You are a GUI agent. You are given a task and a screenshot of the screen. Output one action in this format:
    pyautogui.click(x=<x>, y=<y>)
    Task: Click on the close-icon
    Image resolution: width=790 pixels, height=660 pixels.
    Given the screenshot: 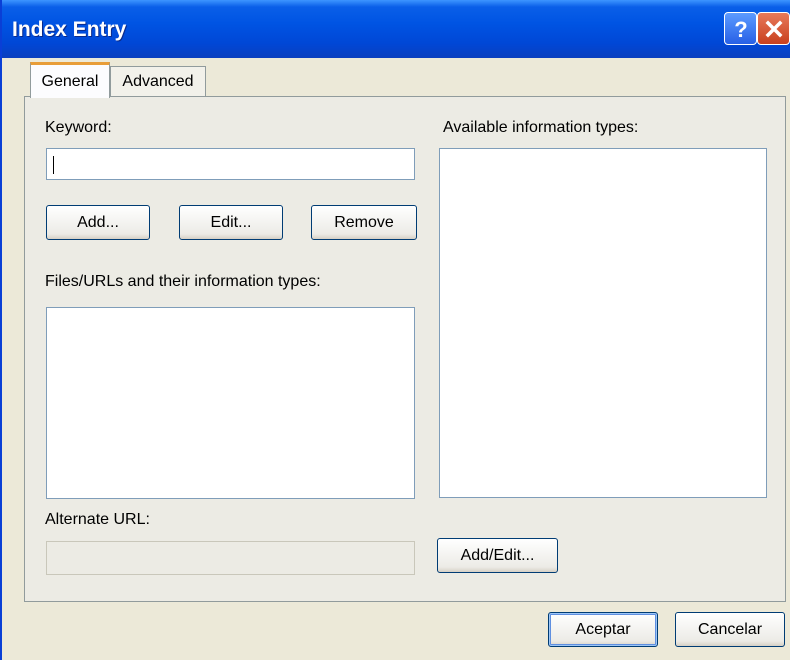 What is the action you would take?
    pyautogui.click(x=773, y=28)
    